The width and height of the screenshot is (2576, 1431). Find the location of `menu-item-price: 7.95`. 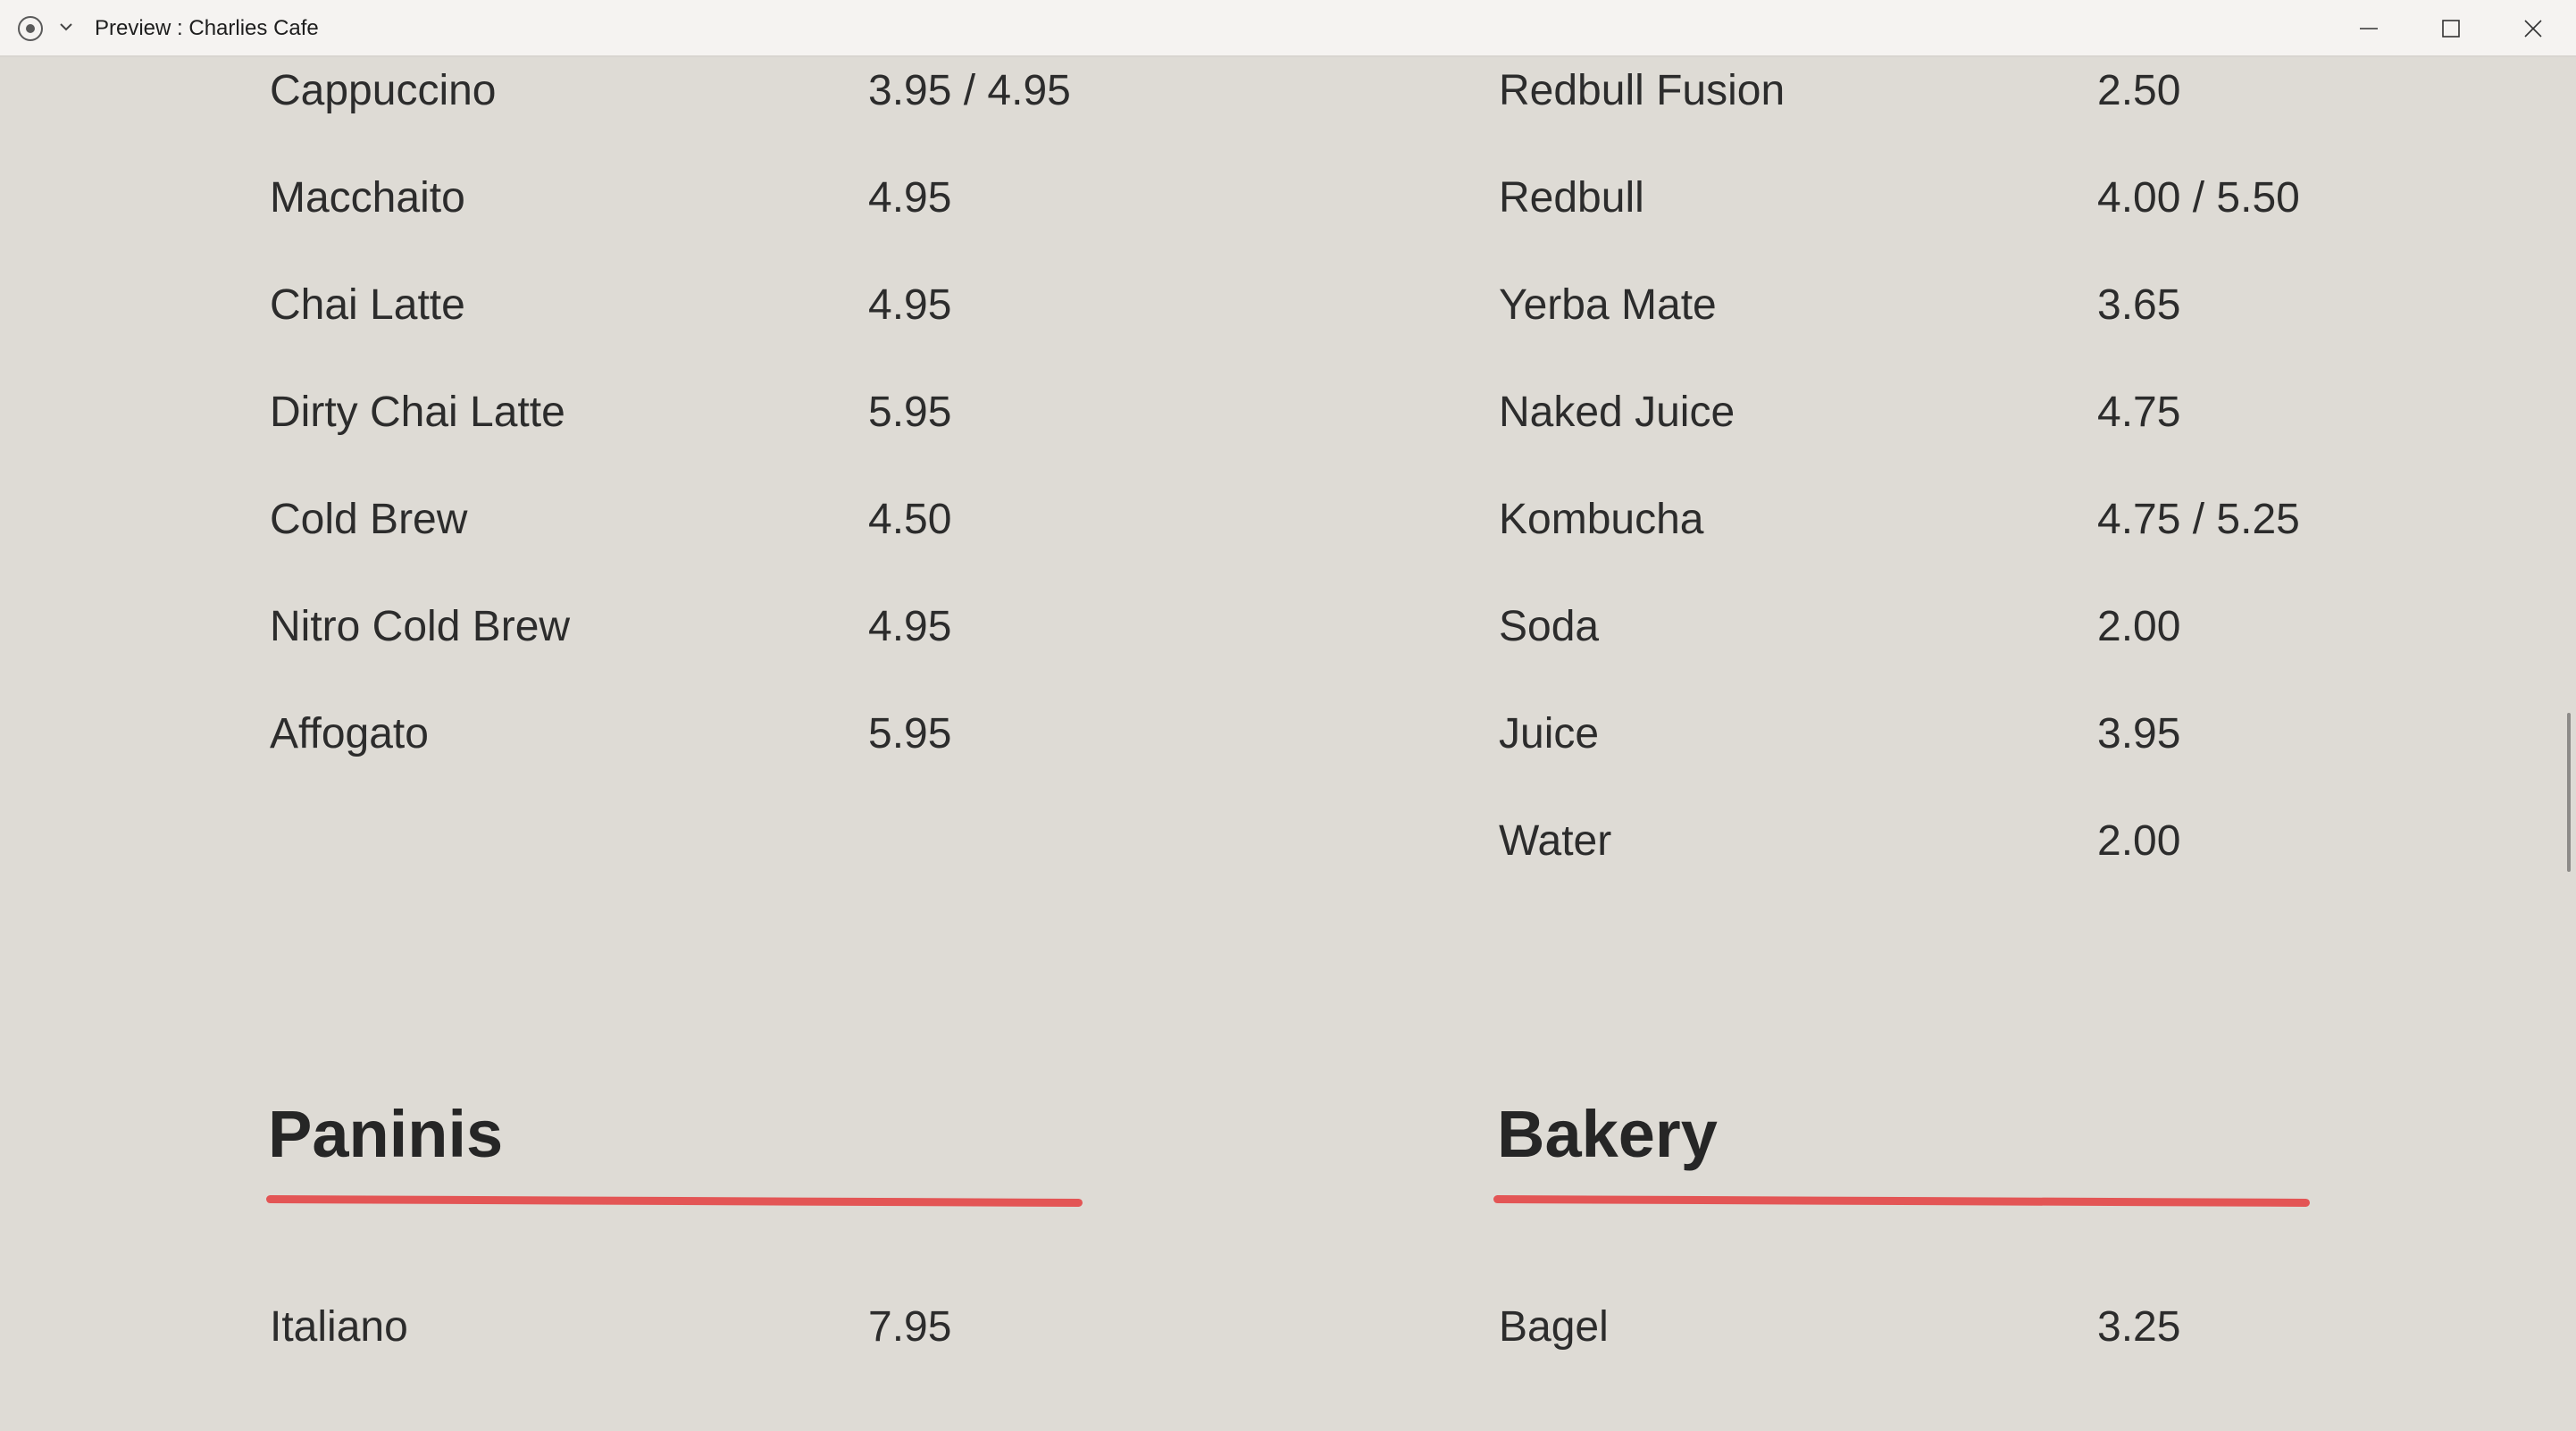

menu-item-price: 7.95 is located at coordinates (910, 1327).